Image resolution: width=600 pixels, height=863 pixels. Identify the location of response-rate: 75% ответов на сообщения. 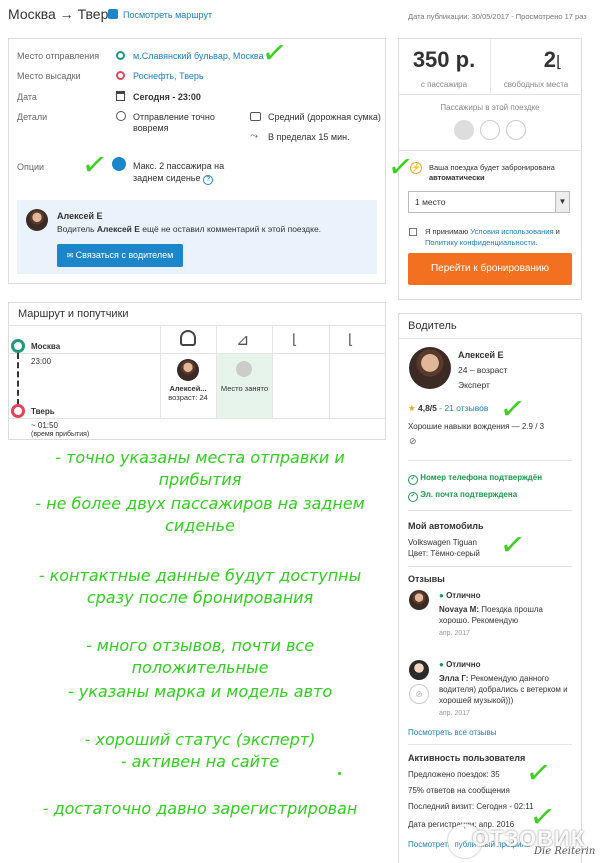
(459, 790).